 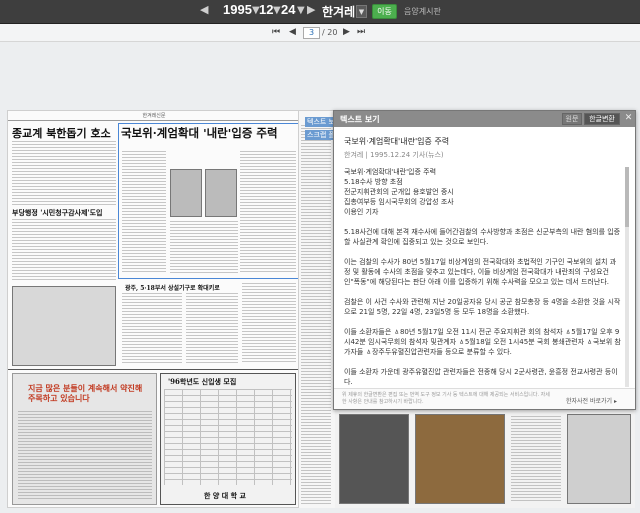 What do you see at coordinates (228, 437) in the screenshot?
I see `admission-table` at bounding box center [228, 437].